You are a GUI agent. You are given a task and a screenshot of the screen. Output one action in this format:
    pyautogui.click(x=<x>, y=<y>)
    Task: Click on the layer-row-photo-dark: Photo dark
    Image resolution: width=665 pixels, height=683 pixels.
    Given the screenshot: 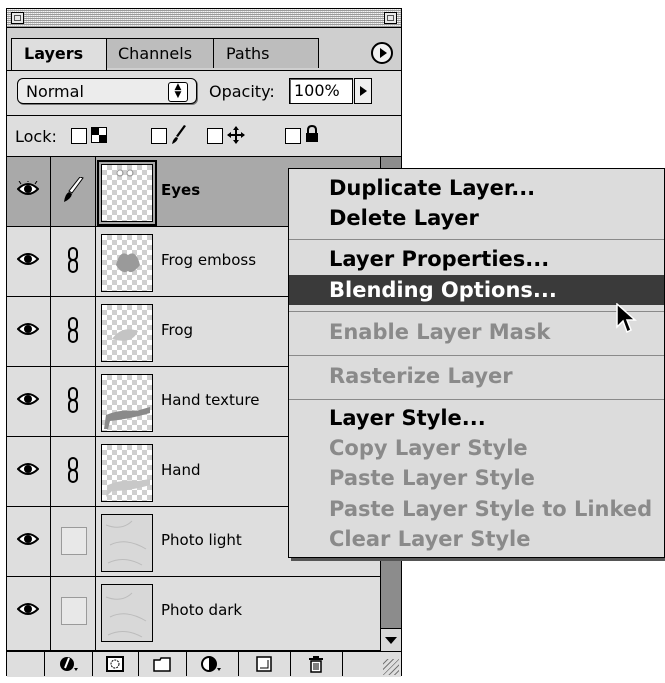 What is the action you would take?
    pyautogui.click(x=193, y=614)
    